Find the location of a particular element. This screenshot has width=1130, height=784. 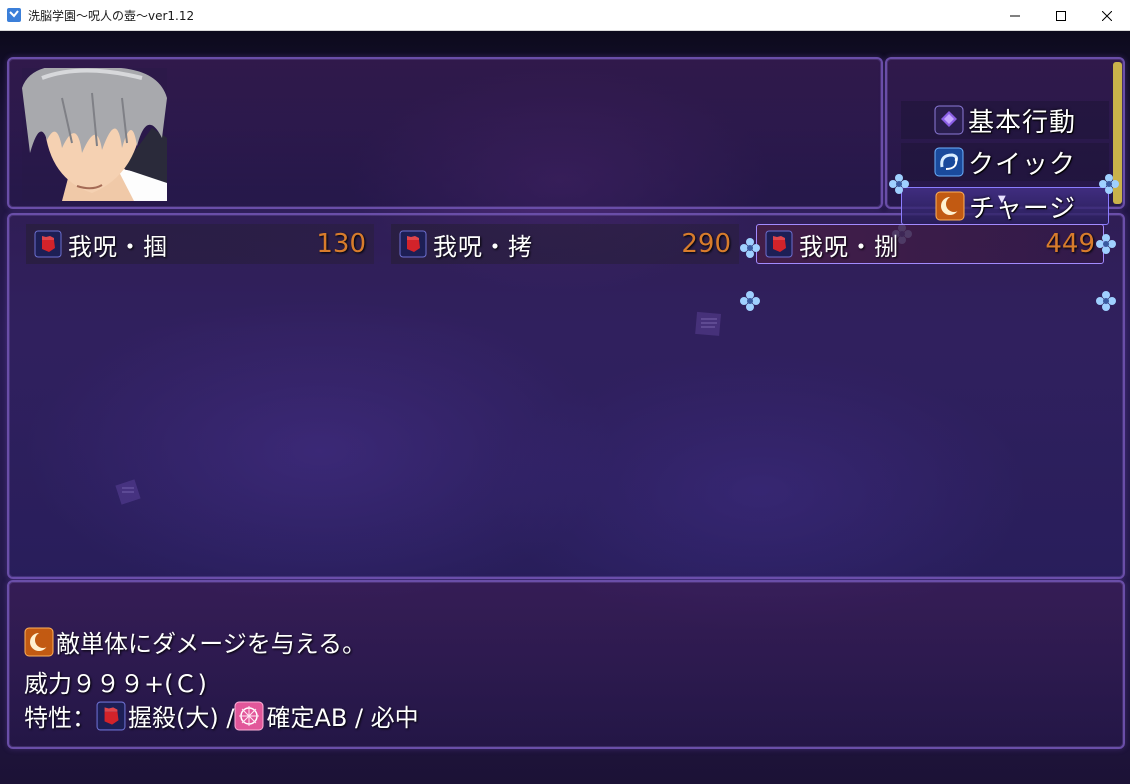

swirl-icon is located at coordinates (949, 162).